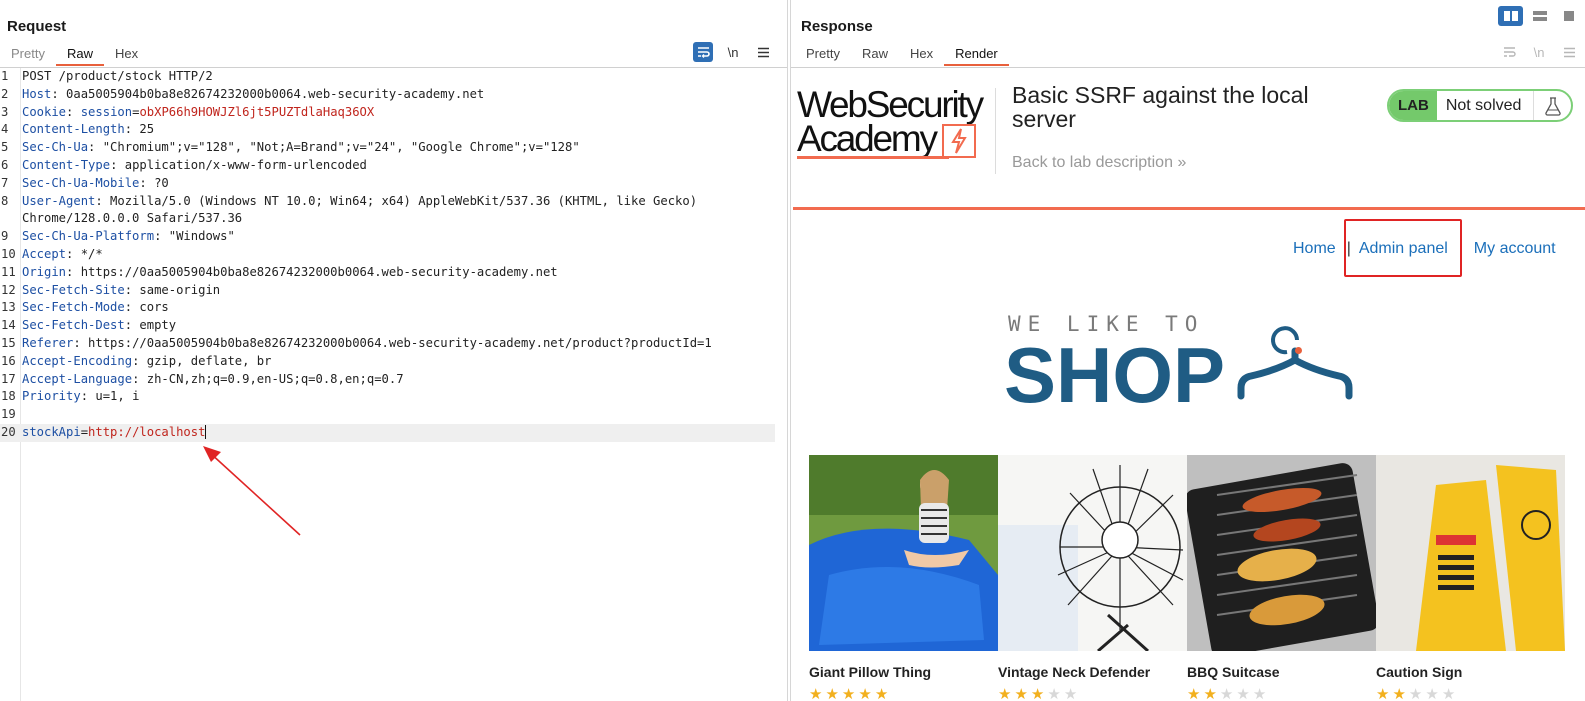  I want to click on product-image-caution-sign, so click(1470, 553).